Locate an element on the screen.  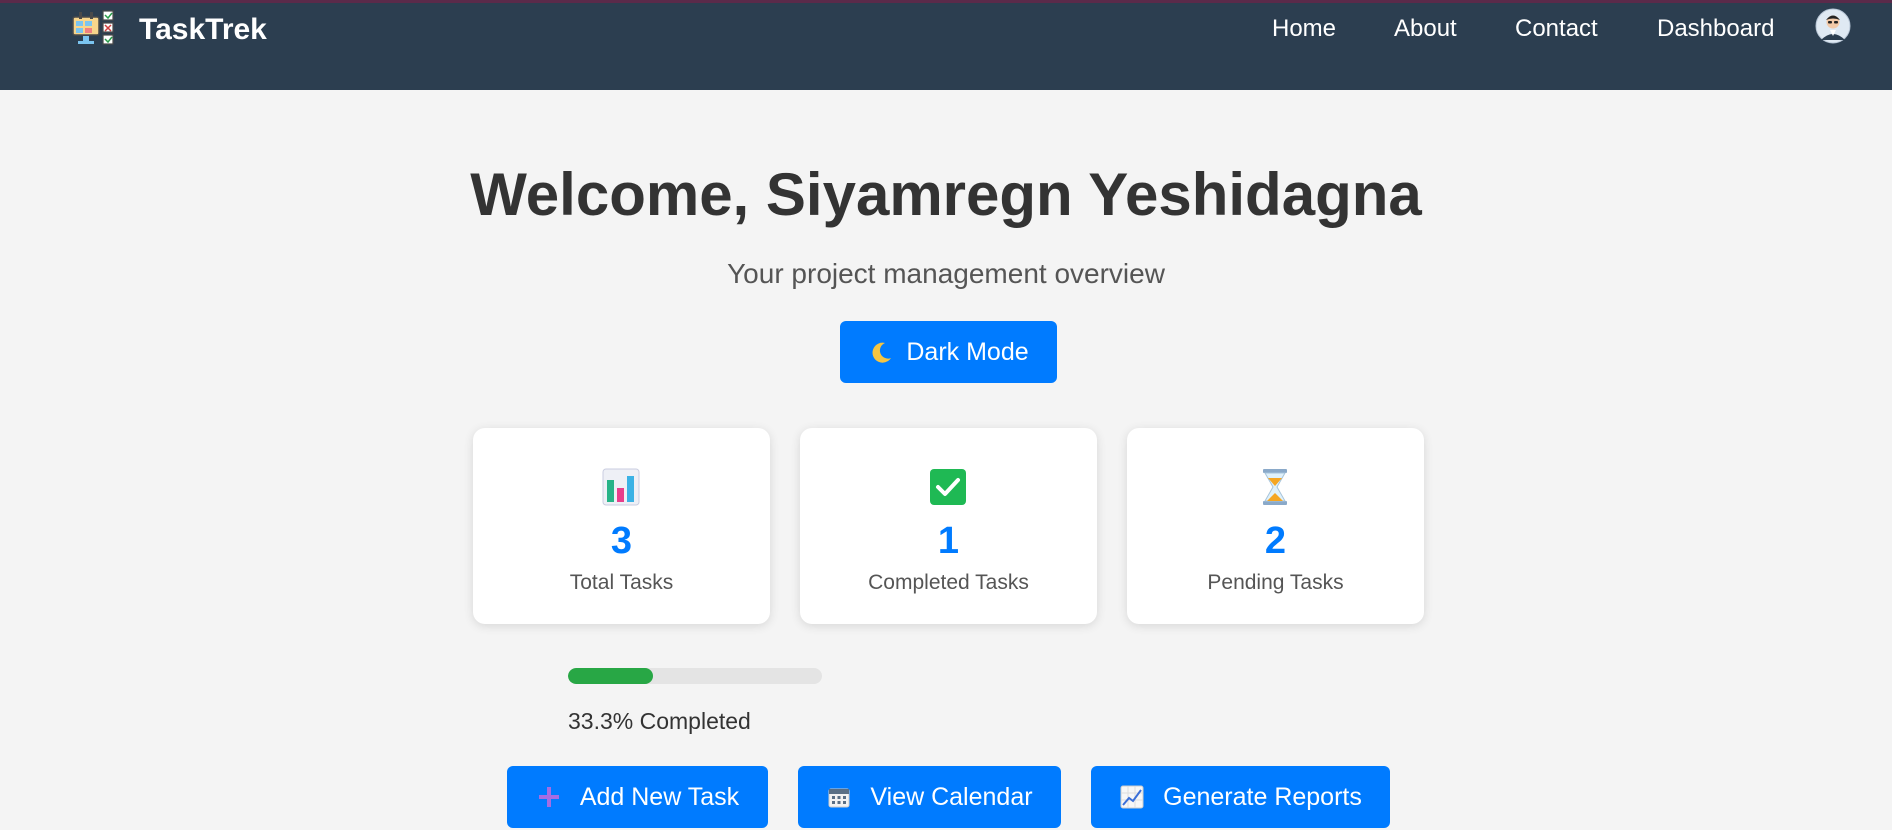
view-calendar-label: View Calendar is located at coordinates (951, 796).